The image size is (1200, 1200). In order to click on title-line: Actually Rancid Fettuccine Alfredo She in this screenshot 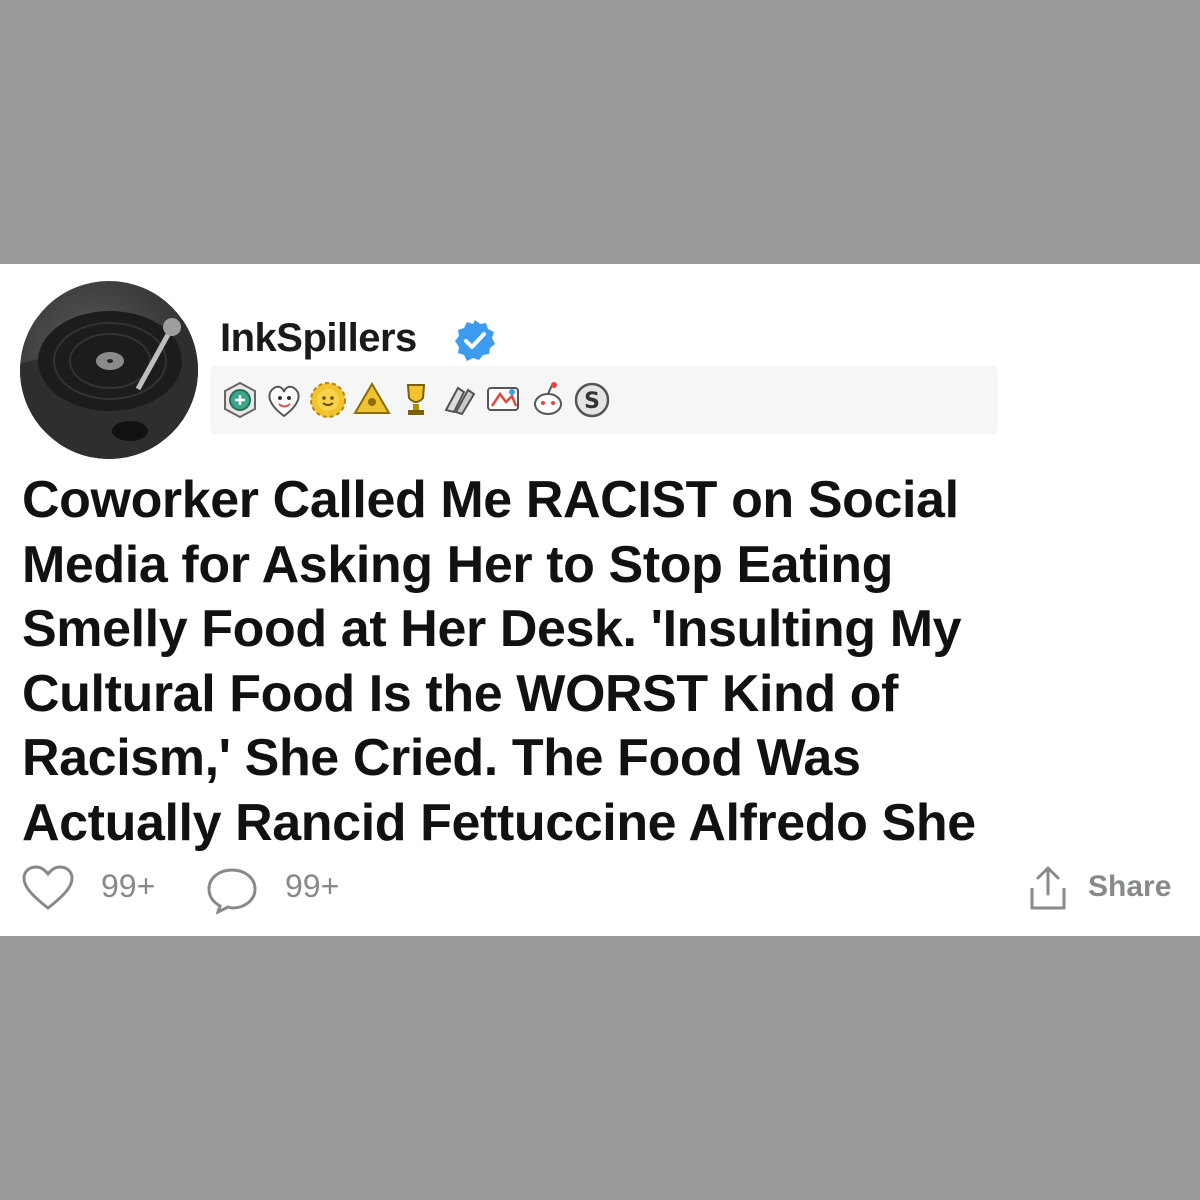, I will do `click(499, 822)`.